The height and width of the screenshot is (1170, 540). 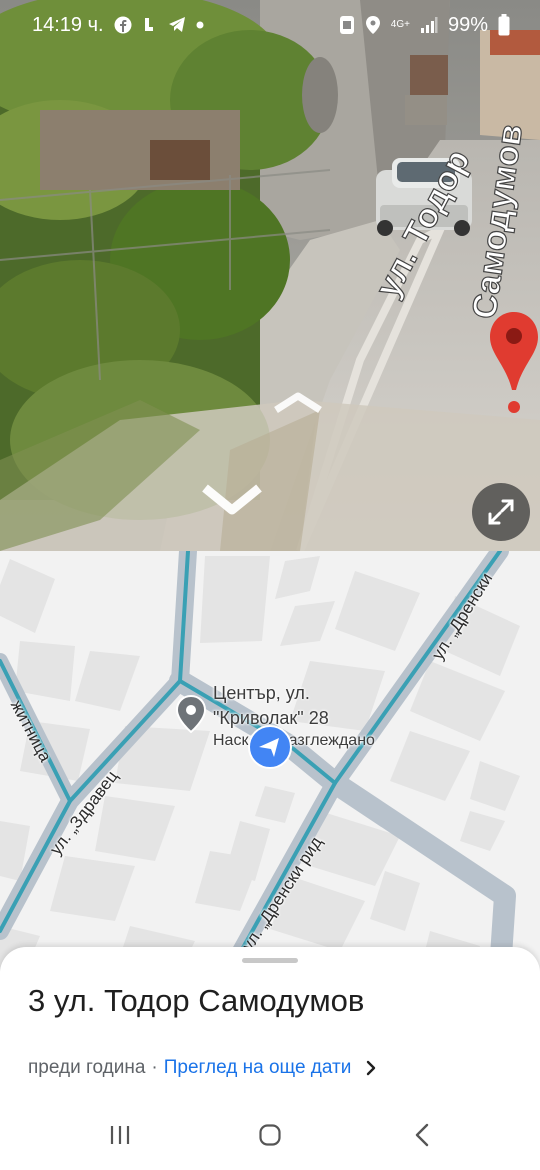 I want to click on place-marker-icon, so click(x=191, y=714).